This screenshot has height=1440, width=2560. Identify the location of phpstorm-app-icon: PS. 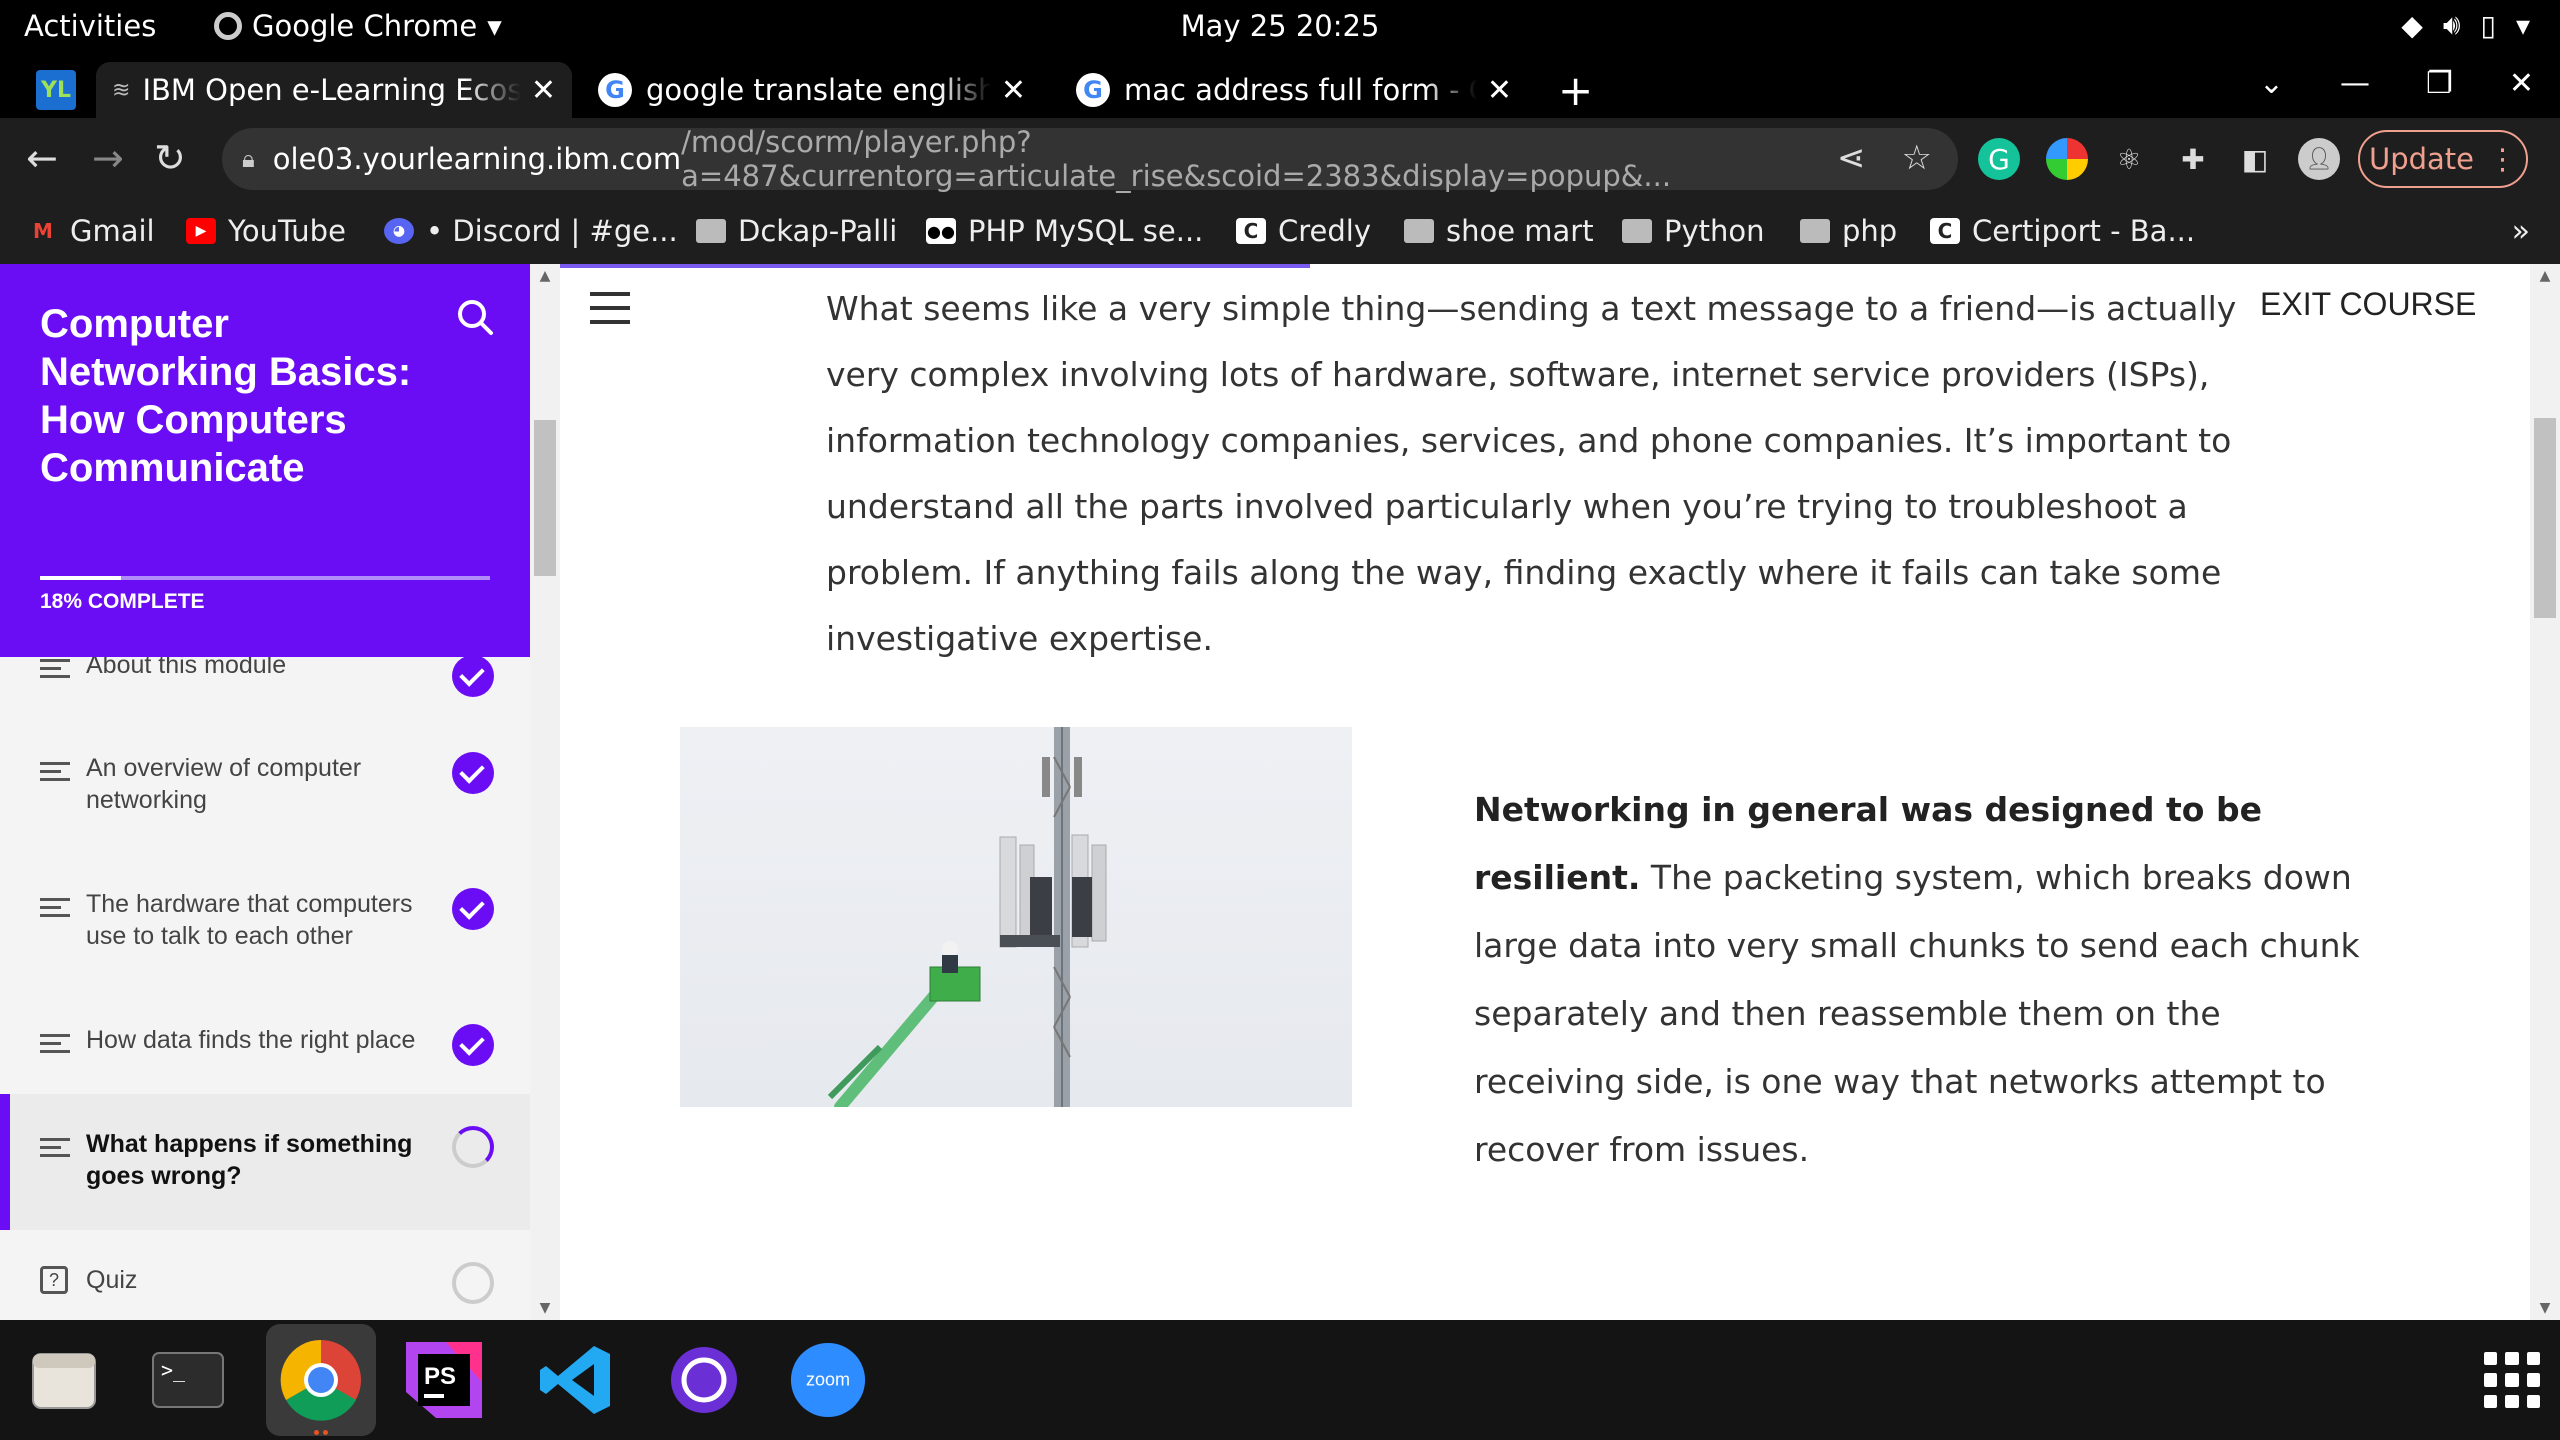
(444, 1380).